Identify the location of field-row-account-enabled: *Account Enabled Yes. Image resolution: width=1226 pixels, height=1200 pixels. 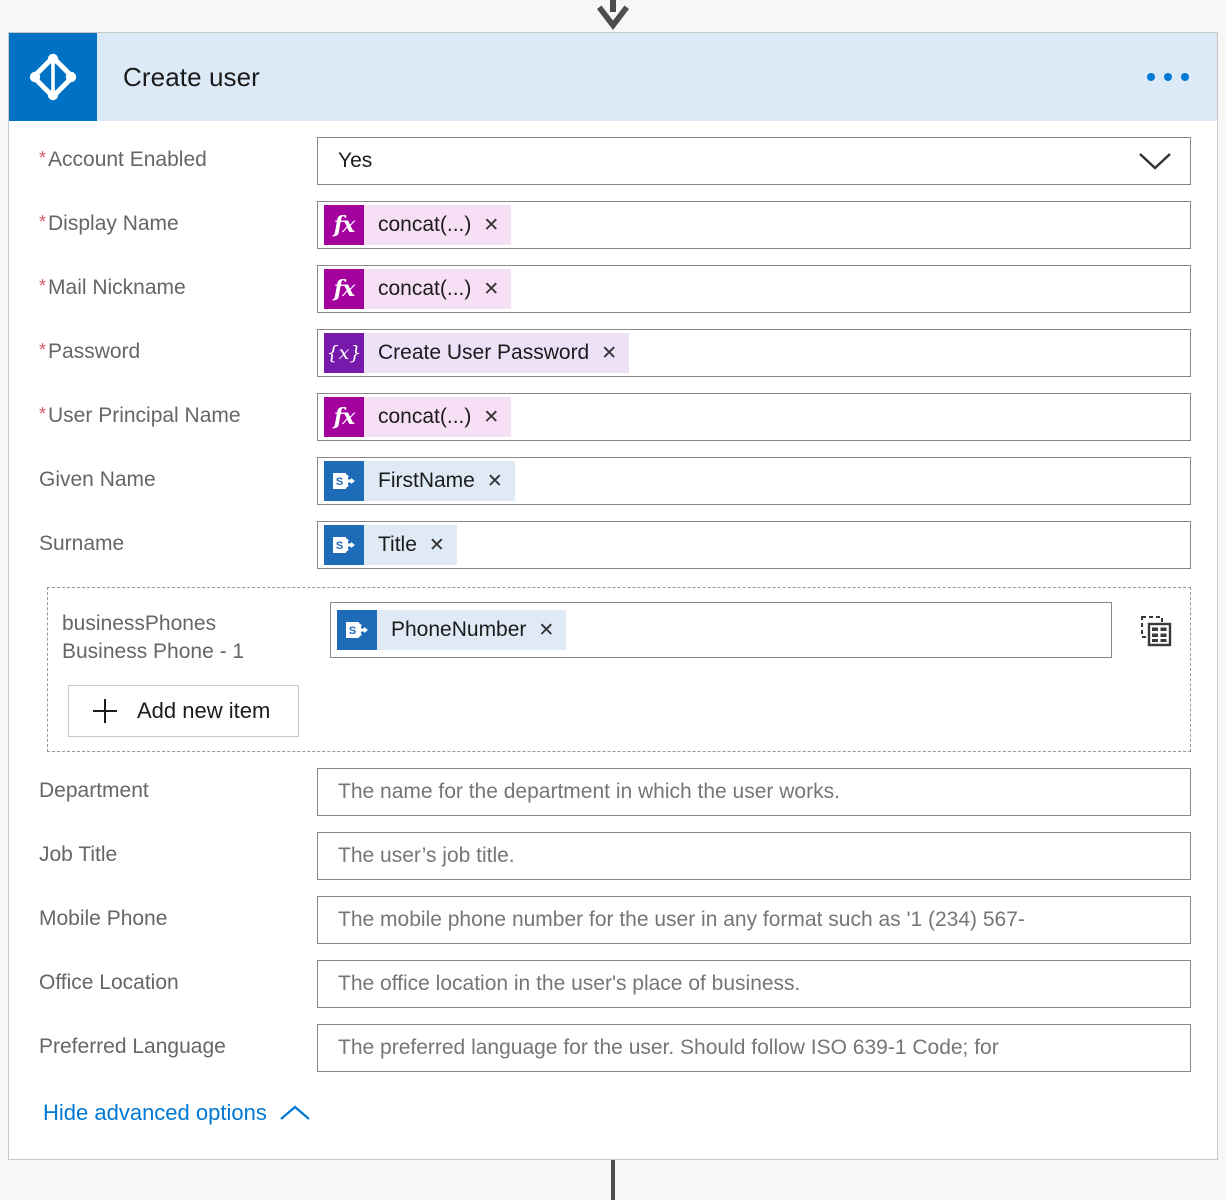
(613, 161).